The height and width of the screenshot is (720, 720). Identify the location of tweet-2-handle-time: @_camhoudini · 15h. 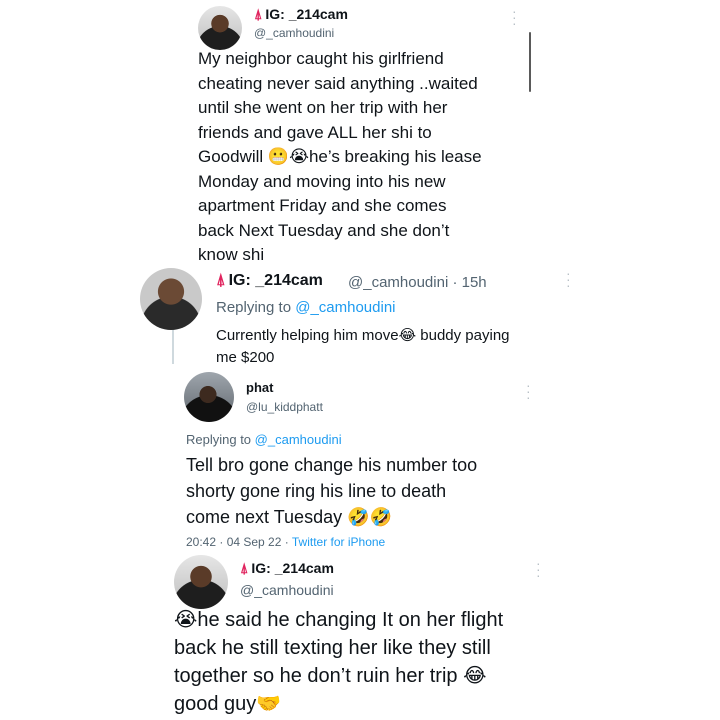
(417, 282).